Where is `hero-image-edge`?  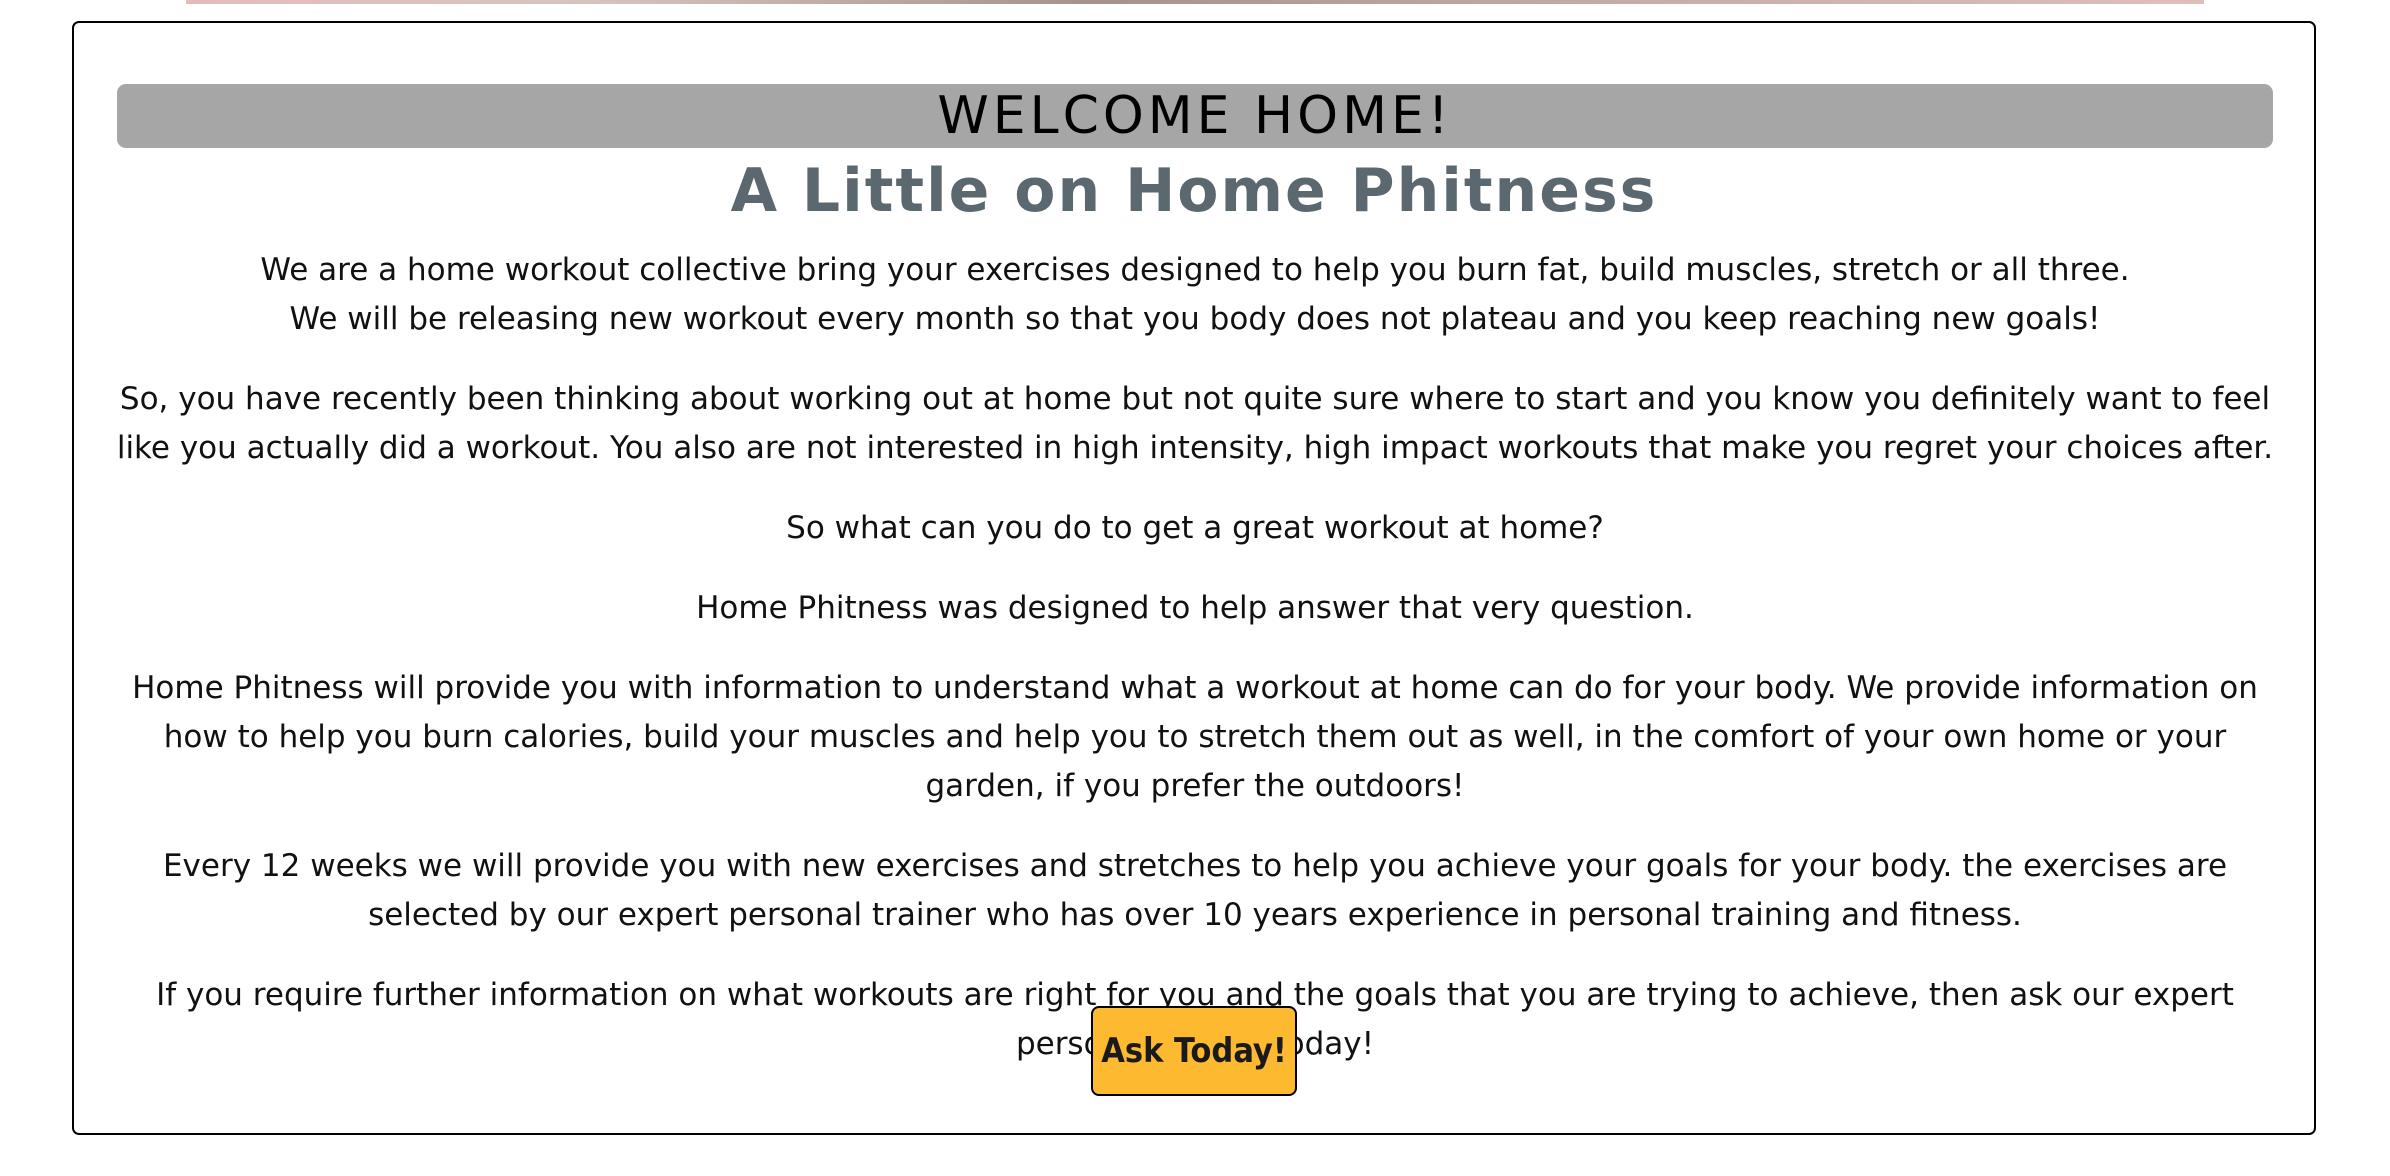 hero-image-edge is located at coordinates (1195, 2).